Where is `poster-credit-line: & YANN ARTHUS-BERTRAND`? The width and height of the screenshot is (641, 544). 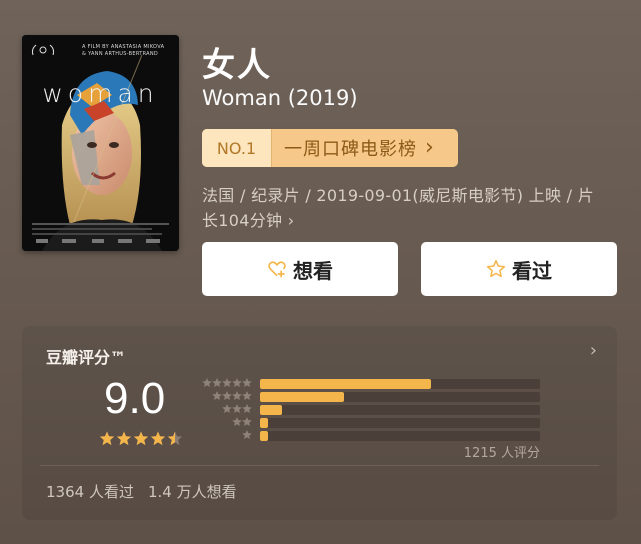 poster-credit-line: & YANN ARTHUS-BERTRAND is located at coordinates (120, 54).